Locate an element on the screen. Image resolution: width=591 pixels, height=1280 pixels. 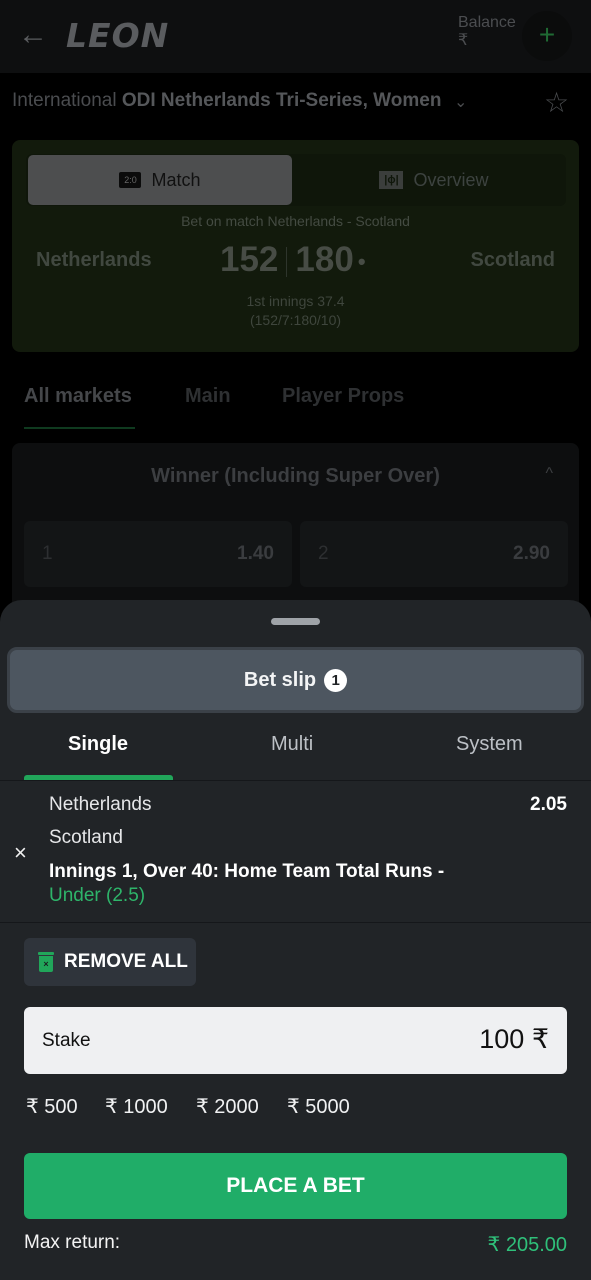
scoreboard-icon: 2:0 is located at coordinates (130, 180).